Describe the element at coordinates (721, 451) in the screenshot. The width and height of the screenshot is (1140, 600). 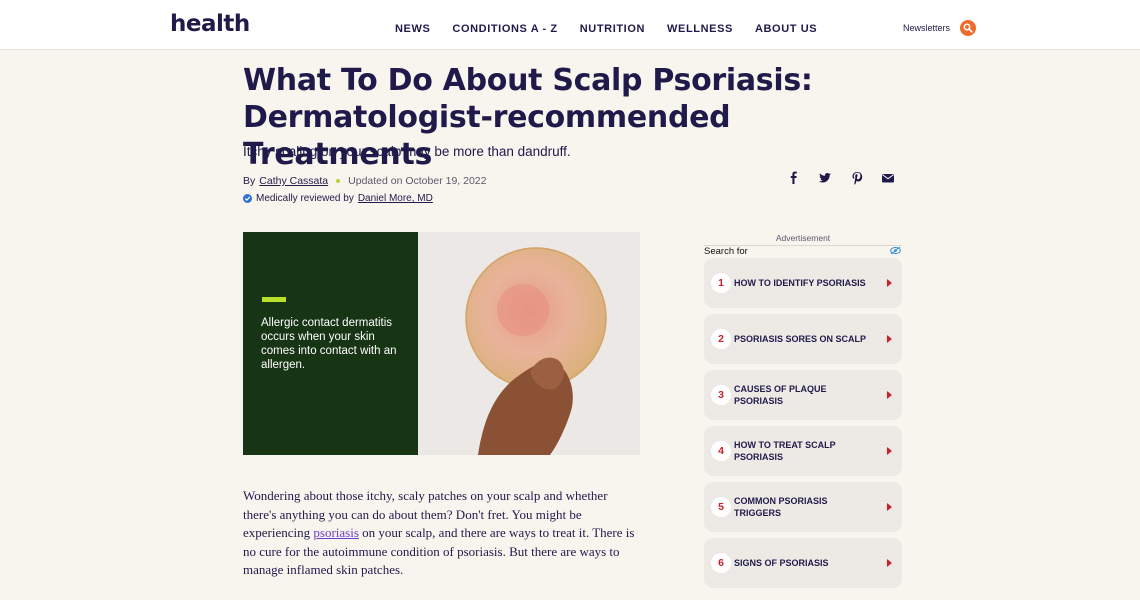
I see `item-number: 4` at that location.